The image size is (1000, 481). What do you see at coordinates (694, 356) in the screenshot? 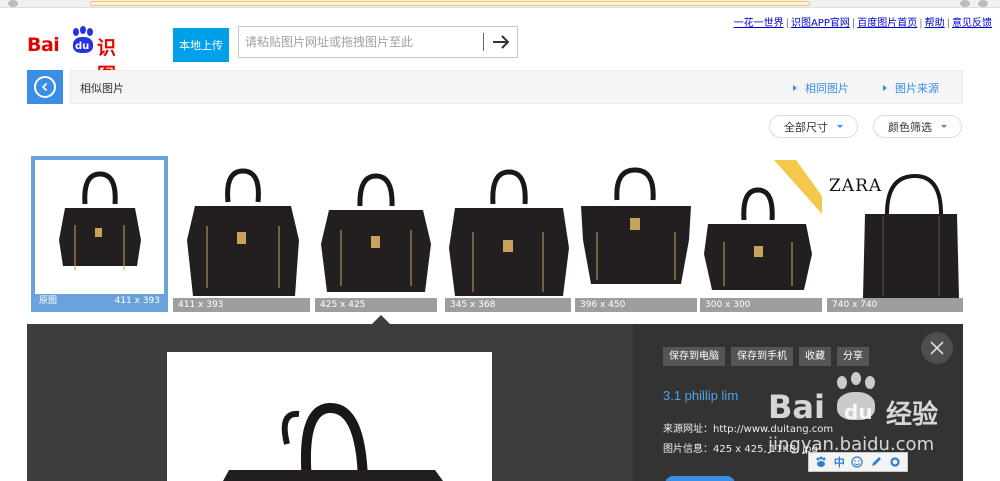
I see `save-to-pc-button: 保存到电脑` at bounding box center [694, 356].